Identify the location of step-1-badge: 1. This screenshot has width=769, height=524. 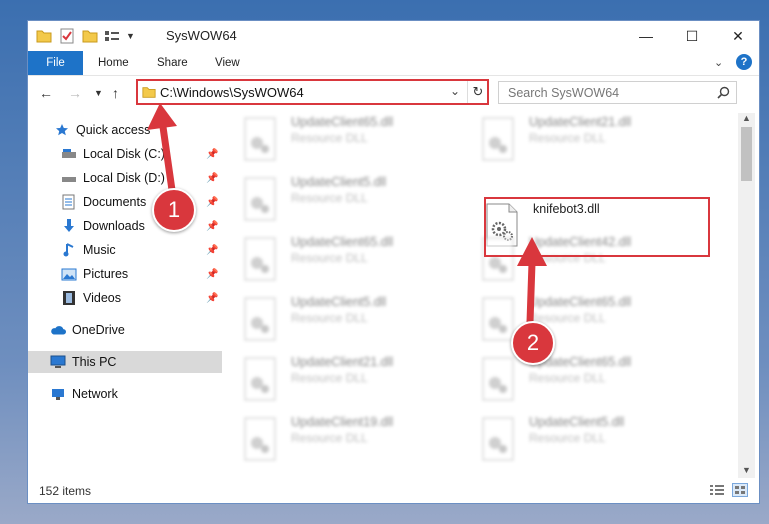
(174, 210).